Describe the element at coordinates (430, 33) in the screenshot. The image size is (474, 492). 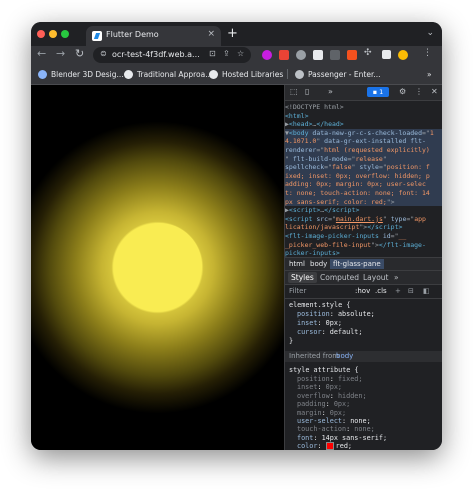
I see `tab-search-chevron-icon: ⌄` at that location.